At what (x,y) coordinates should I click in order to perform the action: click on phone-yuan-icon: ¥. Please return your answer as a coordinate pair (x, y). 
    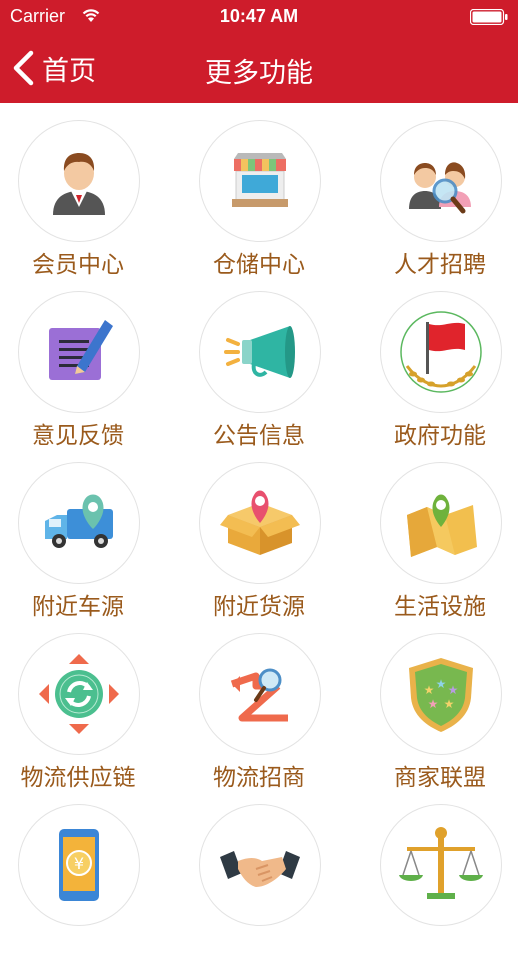
    Looking at the image, I should click on (79, 865).